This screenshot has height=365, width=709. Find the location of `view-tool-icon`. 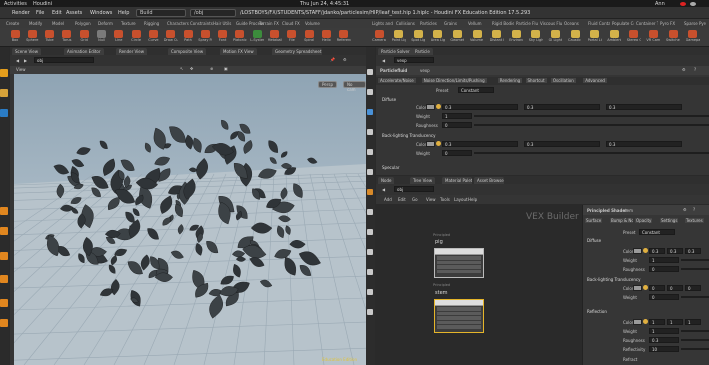

view-tool-icon is located at coordinates (4, 256).